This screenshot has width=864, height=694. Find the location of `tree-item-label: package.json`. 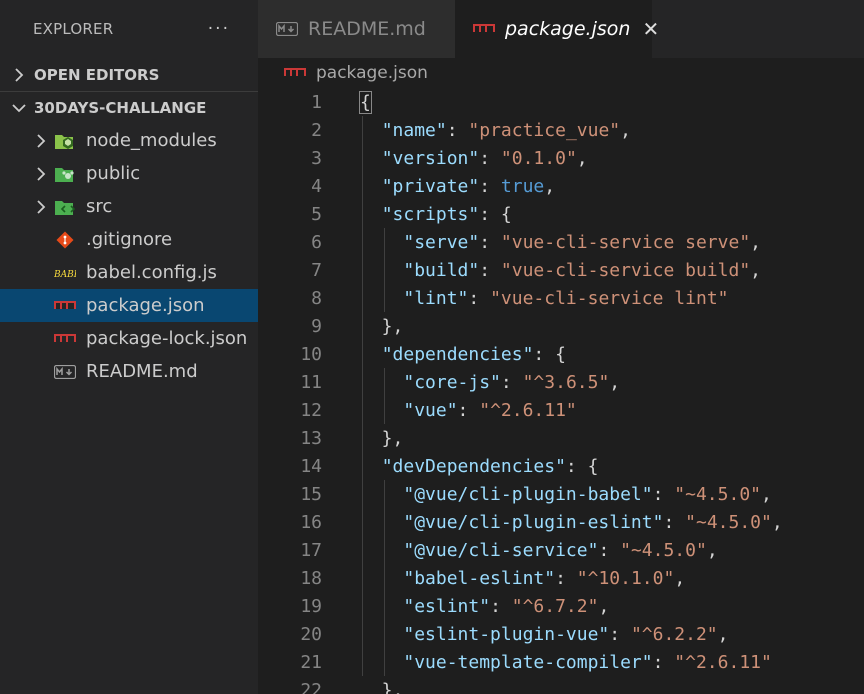

tree-item-label: package.json is located at coordinates (145, 305).